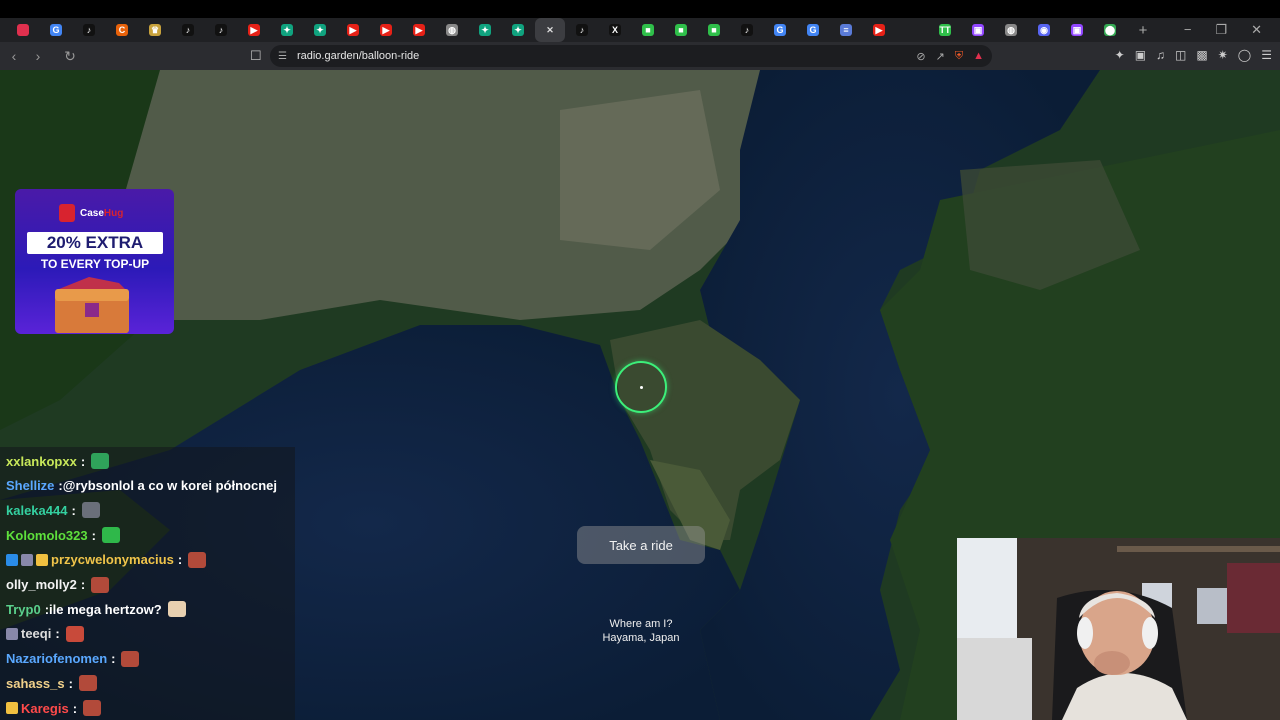  Describe the element at coordinates (641, 545) in the screenshot. I see `take-a-ride-button: Take a ride` at that location.